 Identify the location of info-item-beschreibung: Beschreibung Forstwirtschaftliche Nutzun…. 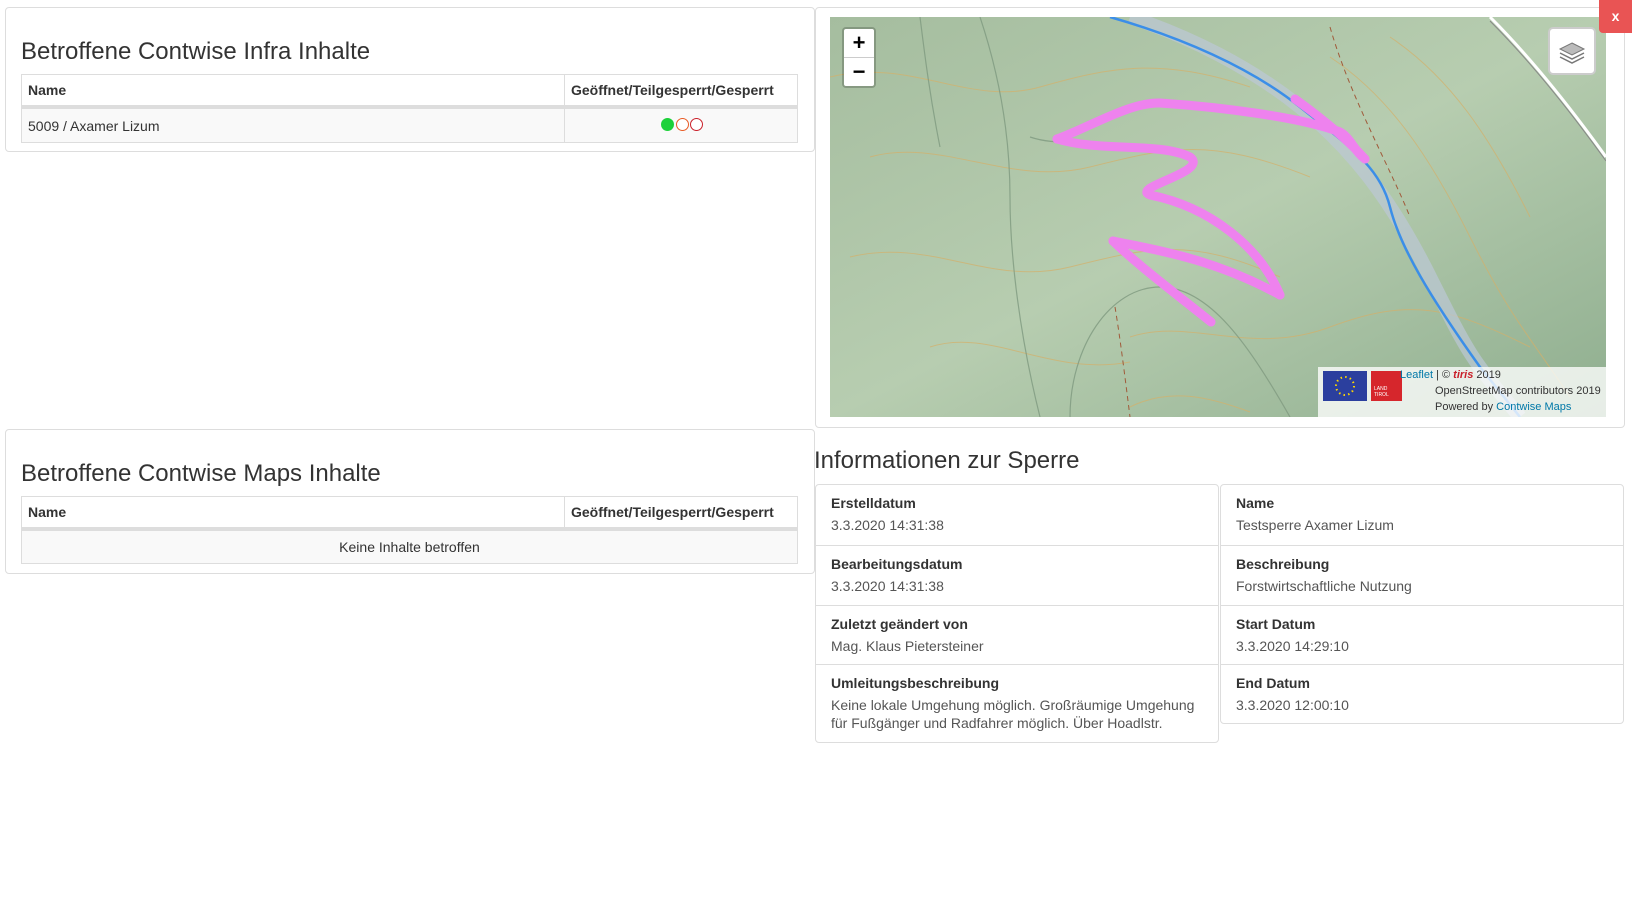
(1422, 575).